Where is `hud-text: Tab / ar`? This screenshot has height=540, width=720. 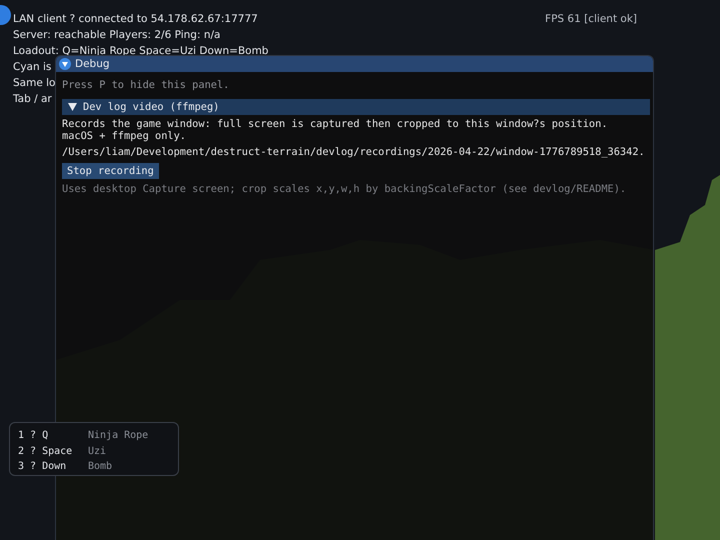
hud-text: Tab / ar is located at coordinates (32, 99).